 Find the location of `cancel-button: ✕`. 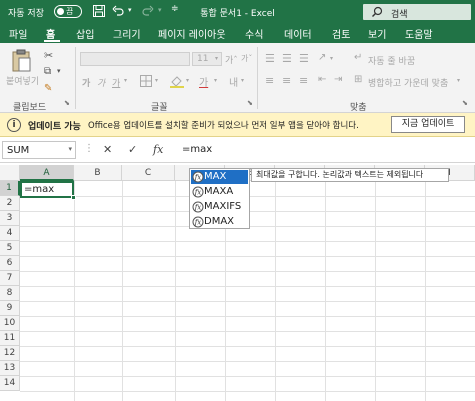

cancel-button: ✕ is located at coordinates (107, 149).